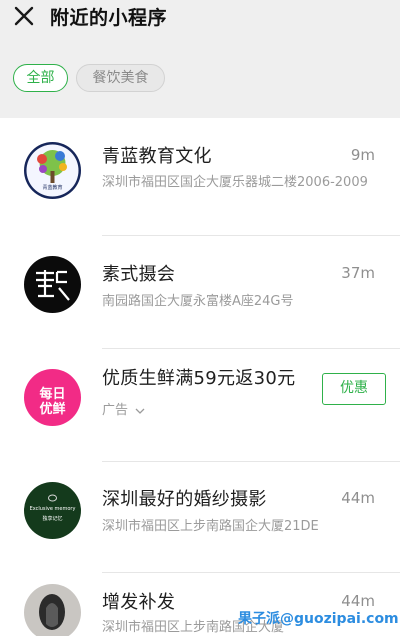 Image resolution: width=400 pixels, height=636 pixels. I want to click on ad-label: 广告, so click(123, 408).